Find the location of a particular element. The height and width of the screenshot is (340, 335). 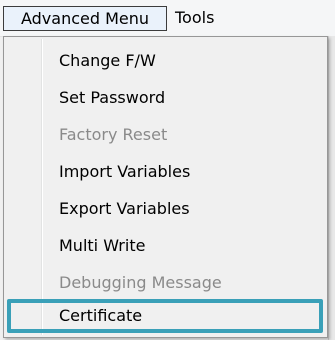

menu-item-debugging-message: Debugging Message is located at coordinates (140, 282).